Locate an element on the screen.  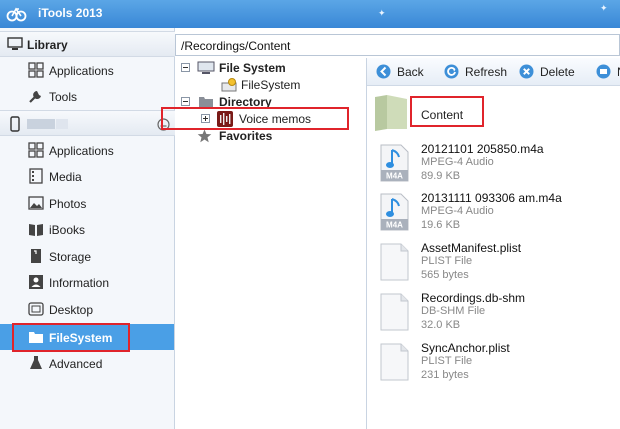
monitor-icon is located at coordinates (15, 43).